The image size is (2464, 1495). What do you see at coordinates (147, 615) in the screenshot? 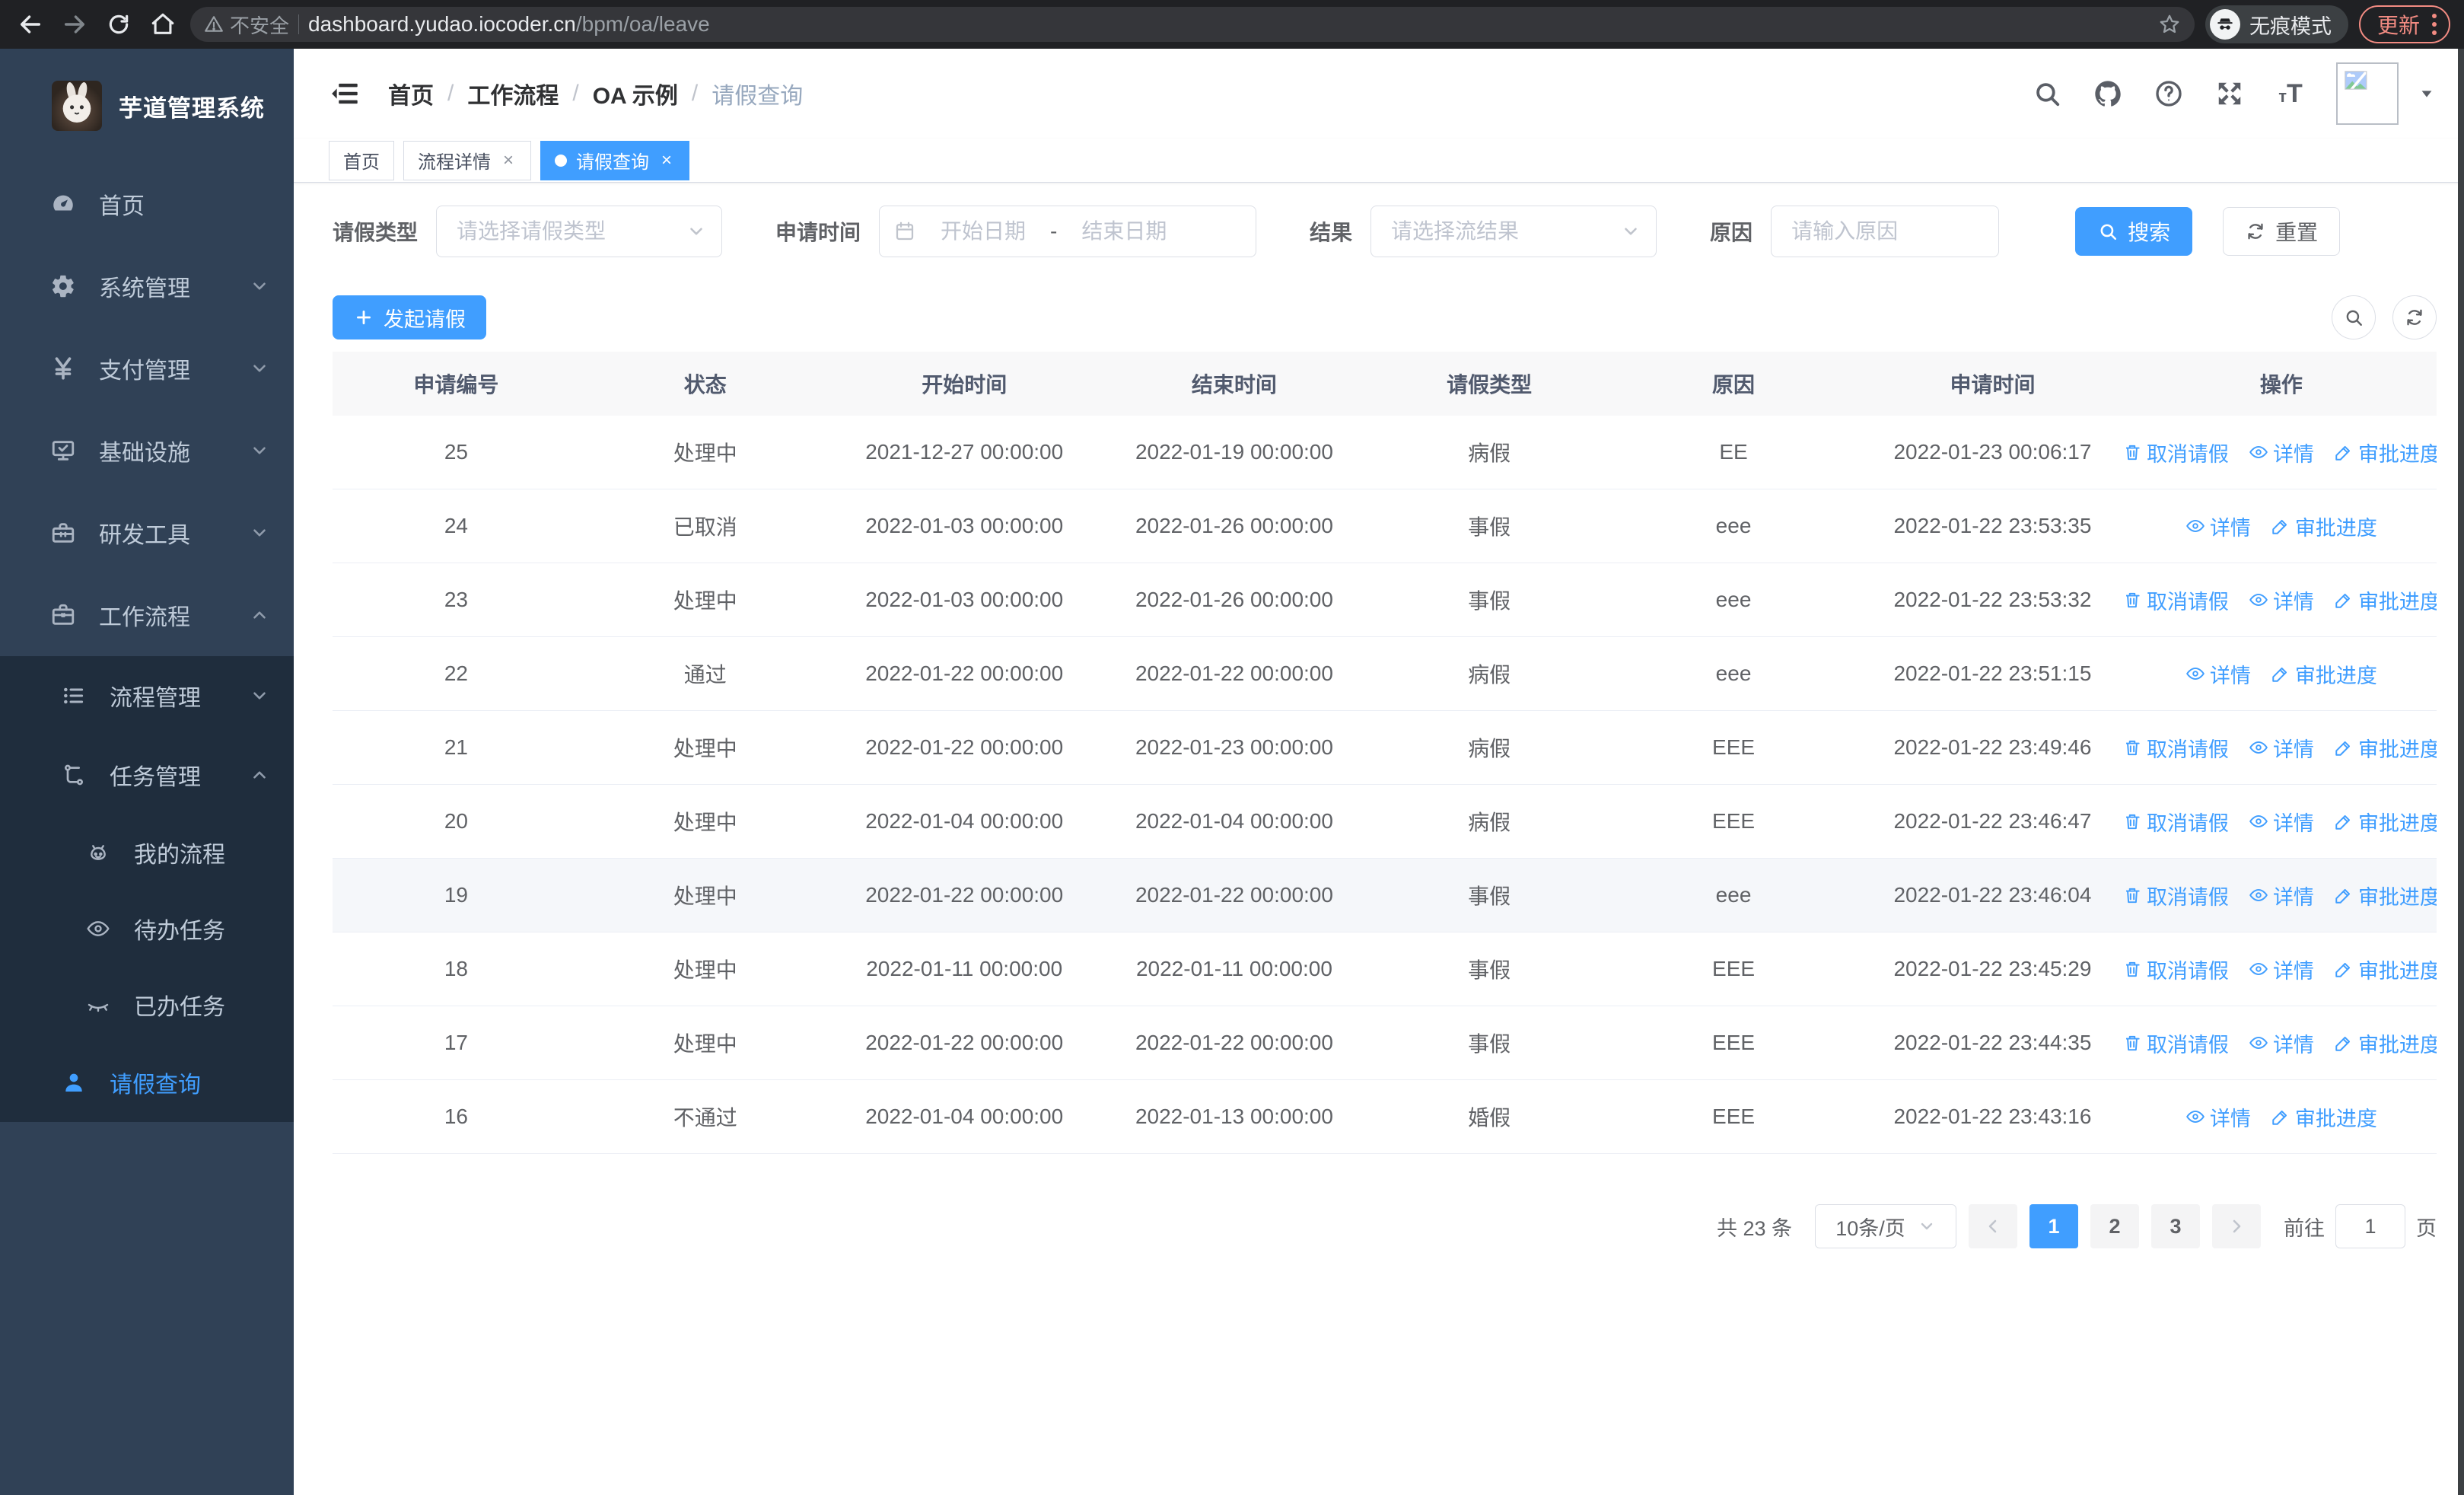
I see `sidebar-item-workflow: 工作流程` at bounding box center [147, 615].